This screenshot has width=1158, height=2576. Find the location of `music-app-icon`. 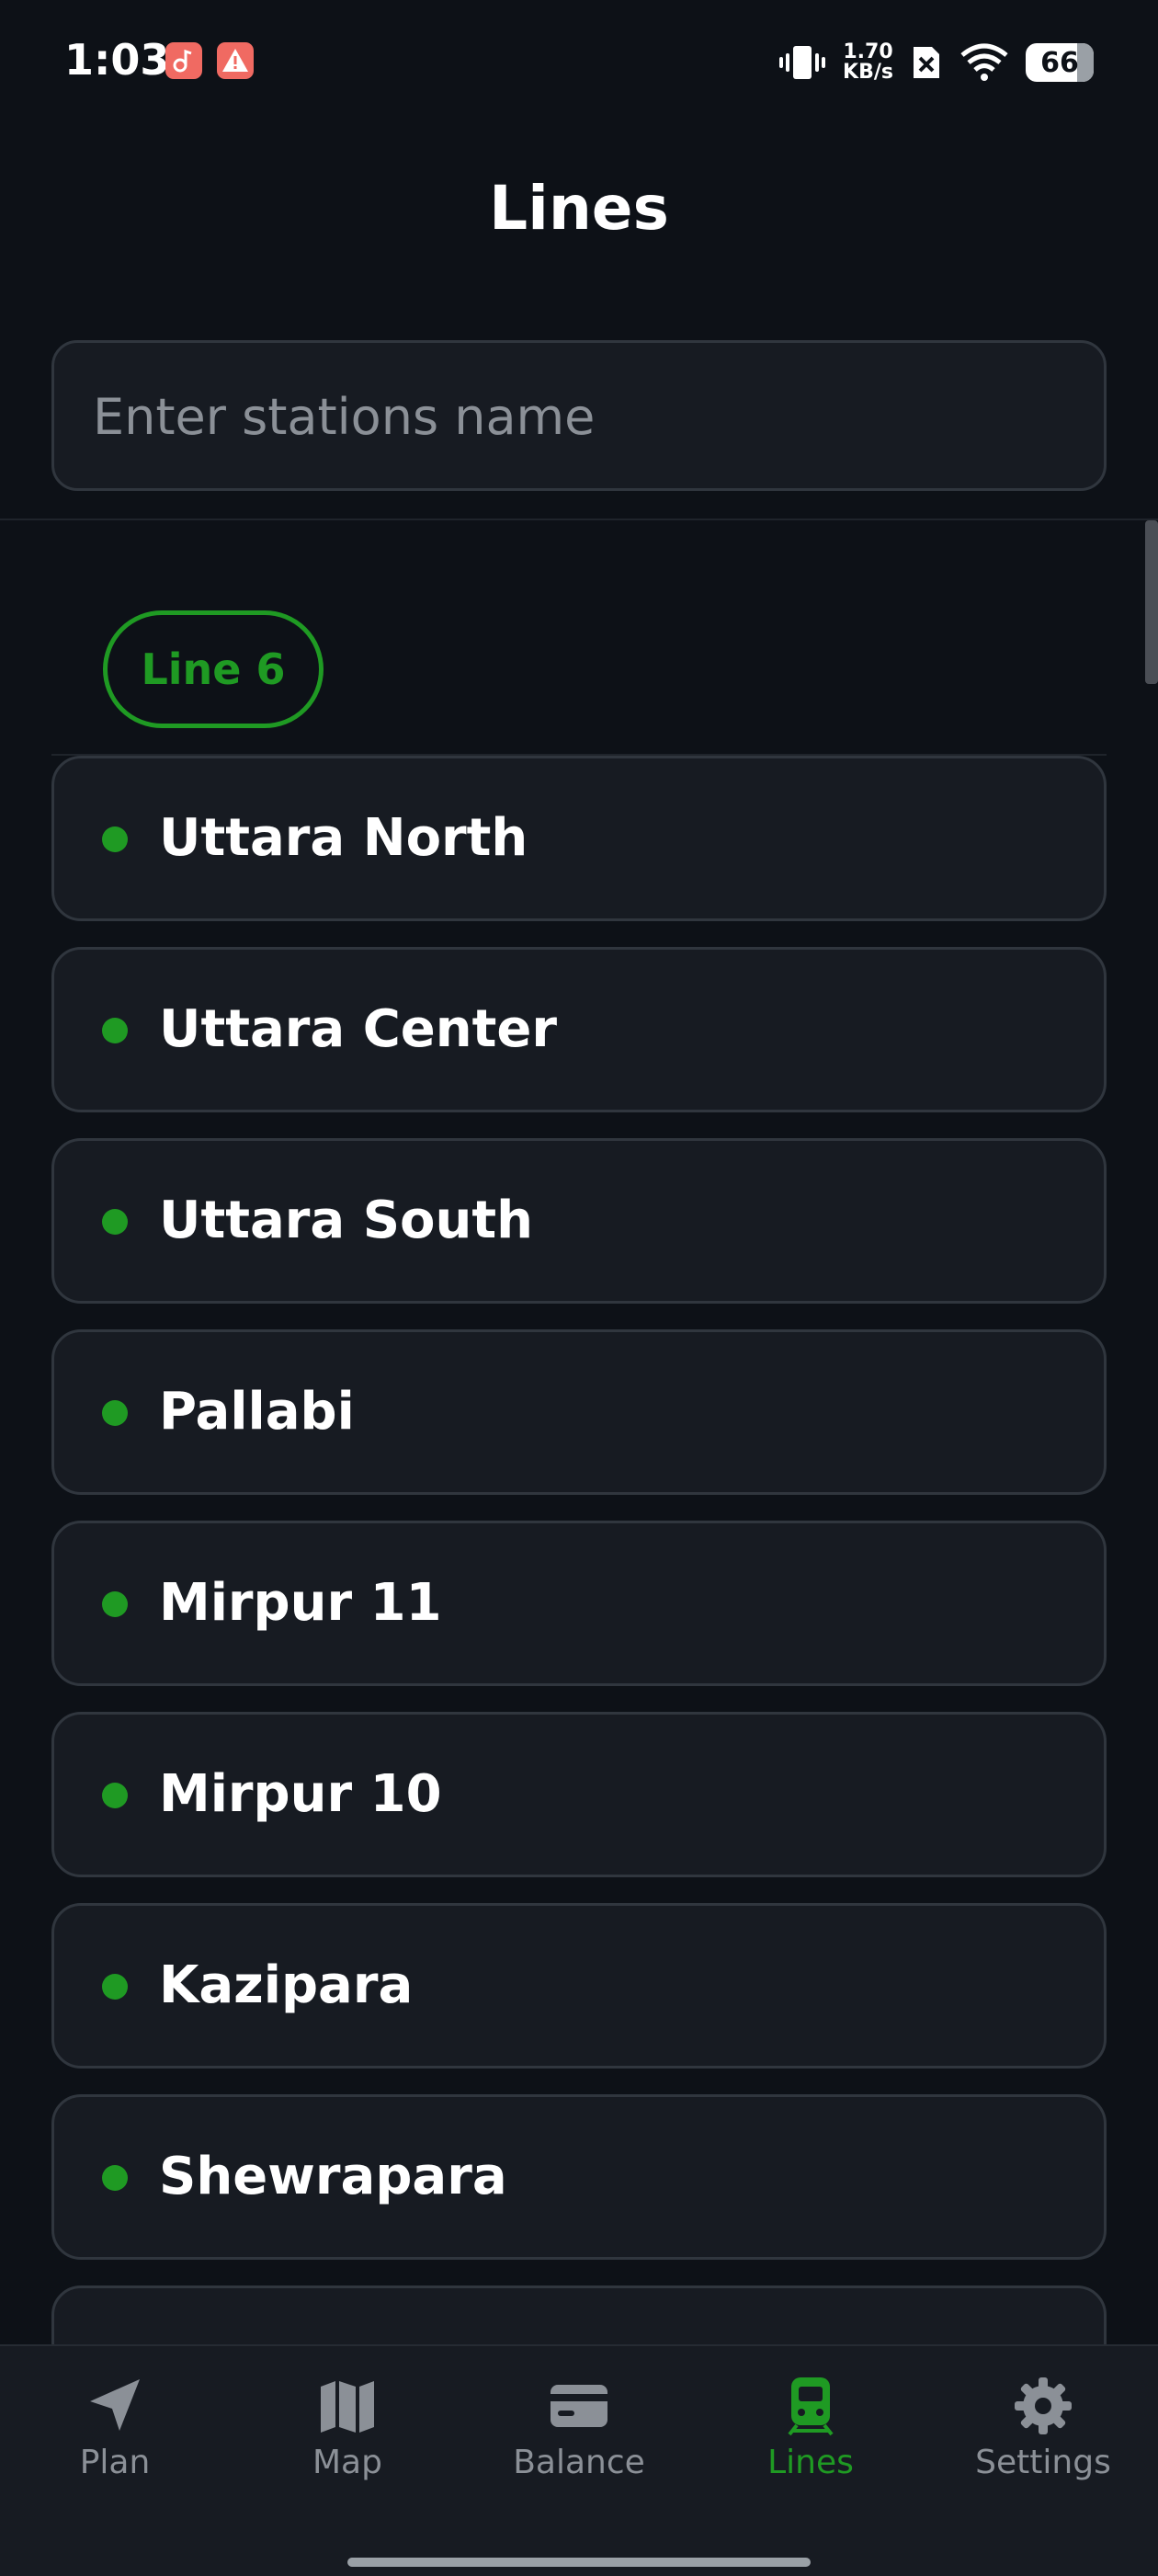

music-app-icon is located at coordinates (184, 60).